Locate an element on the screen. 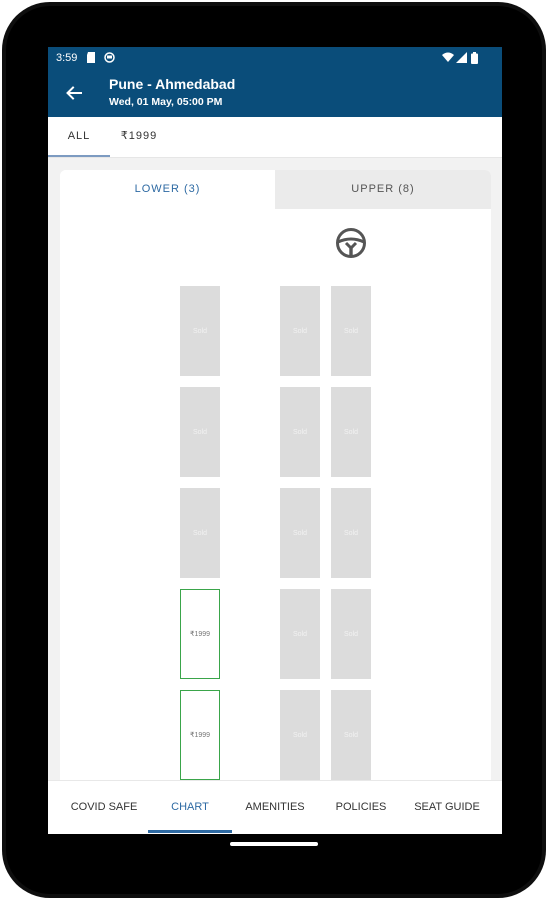  price-filter-bar: ALL ₹1999 is located at coordinates (275, 137).